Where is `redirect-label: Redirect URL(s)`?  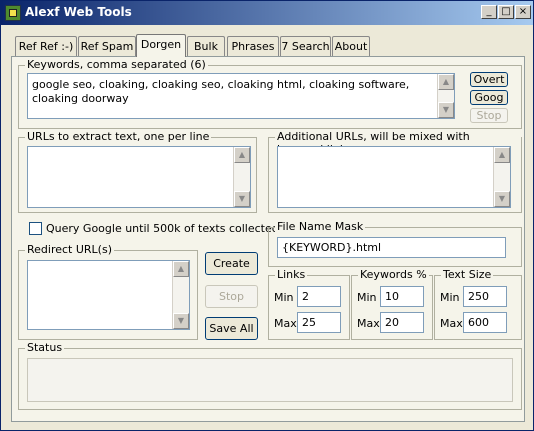 redirect-label: Redirect URL(s) is located at coordinates (69, 249).